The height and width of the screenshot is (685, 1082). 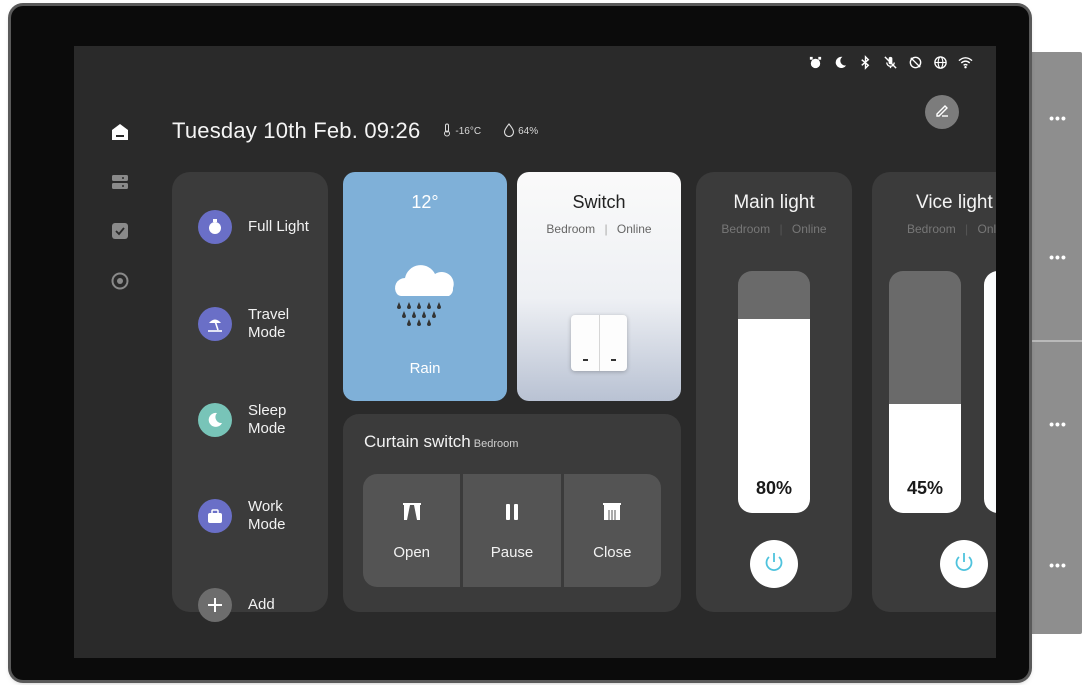 What do you see at coordinates (925, 488) in the screenshot?
I see `vice-light-brightness-value: 45%` at bounding box center [925, 488].